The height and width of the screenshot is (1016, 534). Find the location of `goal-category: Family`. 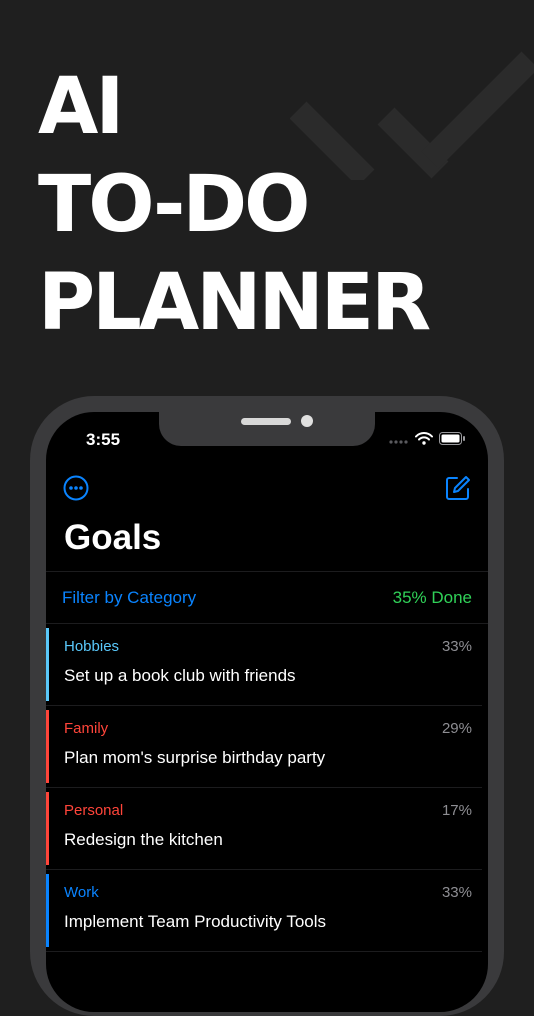

goal-category: Family is located at coordinates (86, 728).